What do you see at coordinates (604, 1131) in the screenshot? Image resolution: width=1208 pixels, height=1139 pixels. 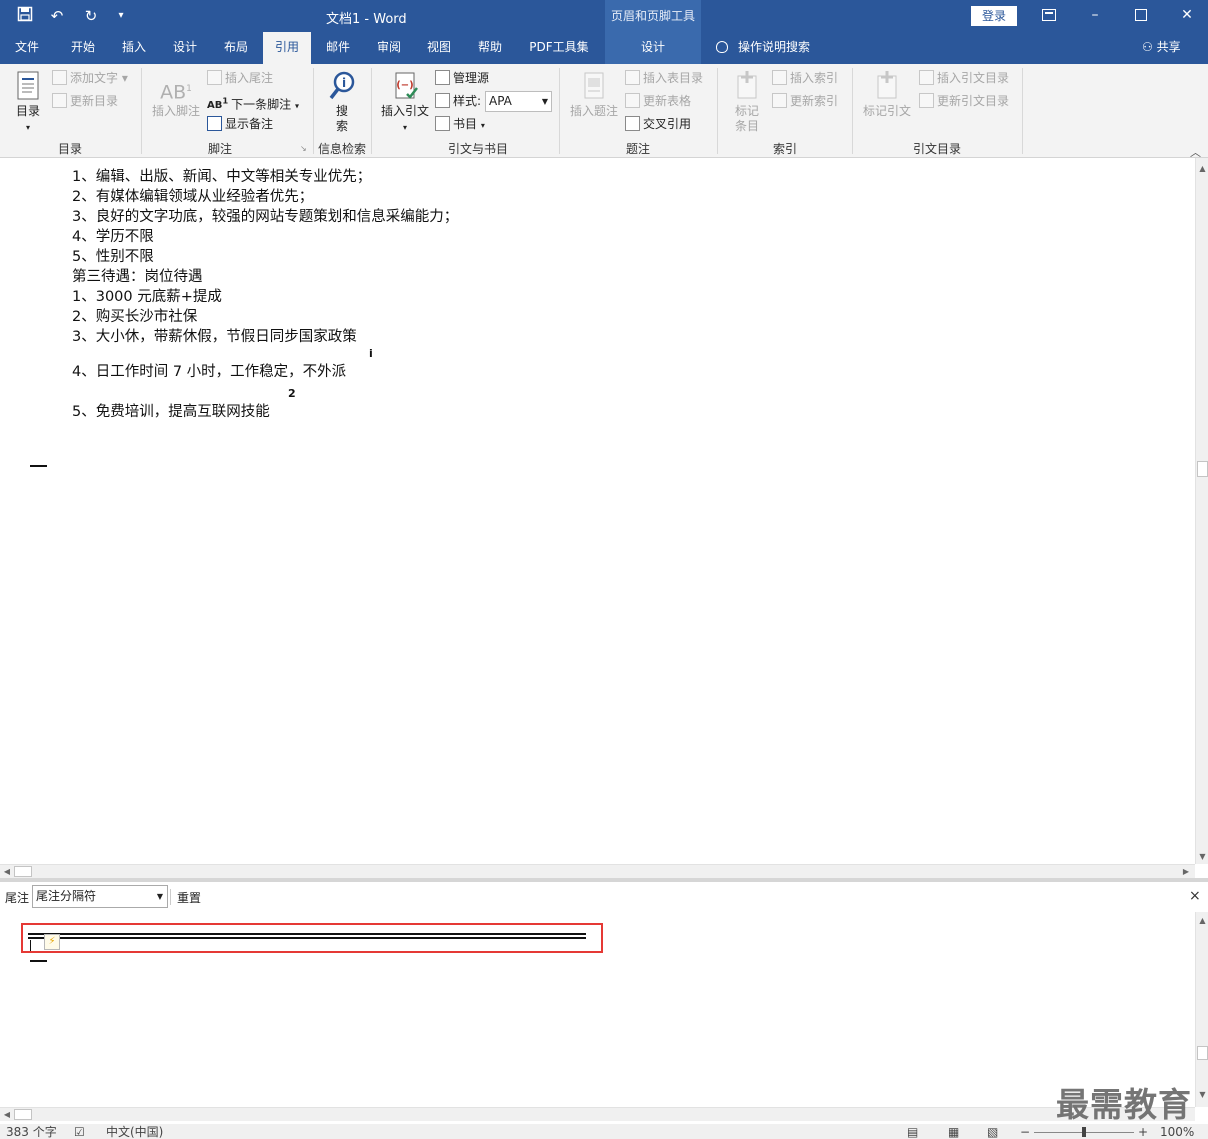 I see `status-bar: 383 个字 ☑ 中文(中国) ▤ ▦ ▧ − + 100%` at bounding box center [604, 1131].